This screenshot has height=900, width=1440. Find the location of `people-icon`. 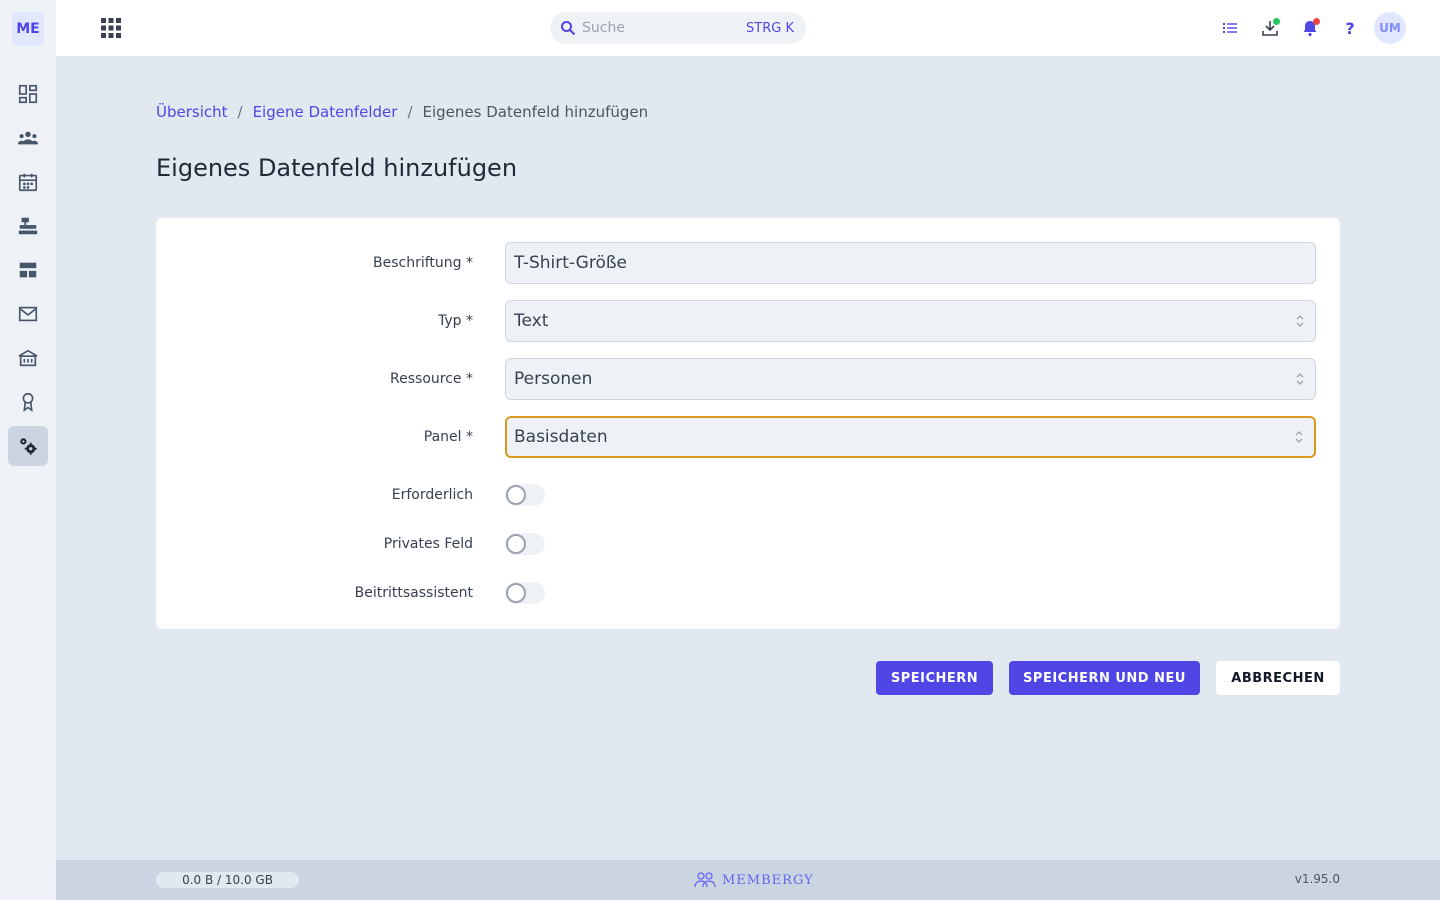

people-icon is located at coordinates (28, 138).